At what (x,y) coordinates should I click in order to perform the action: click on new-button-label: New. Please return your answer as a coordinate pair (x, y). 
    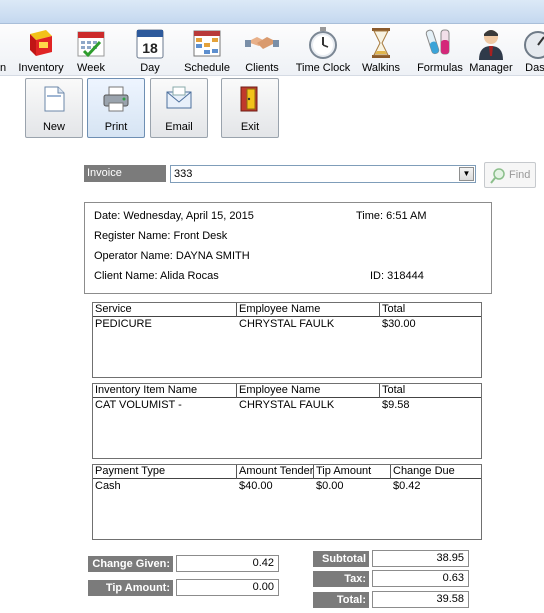
    Looking at the image, I should click on (53, 127).